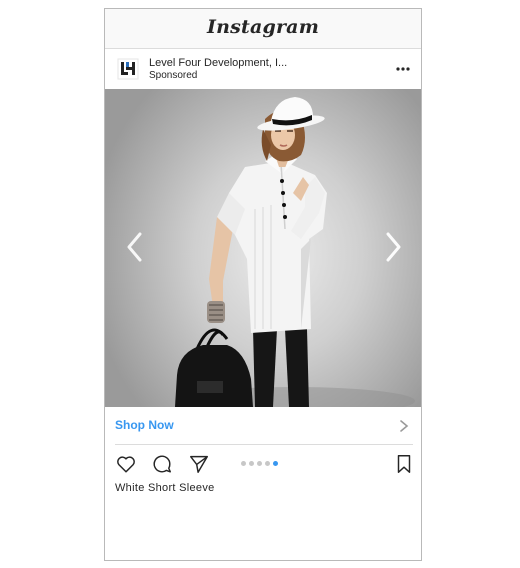  I want to click on bookmark-icon, so click(404, 464).